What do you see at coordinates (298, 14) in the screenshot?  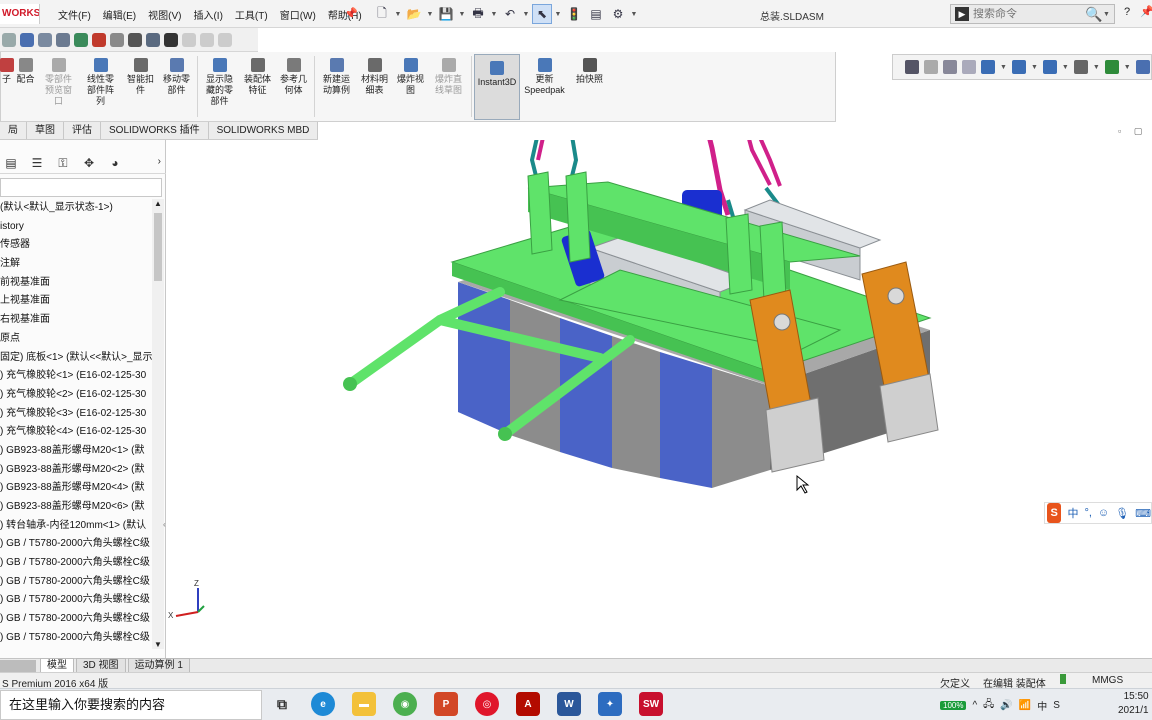 I see `menu-window: 窗口(W)` at bounding box center [298, 14].